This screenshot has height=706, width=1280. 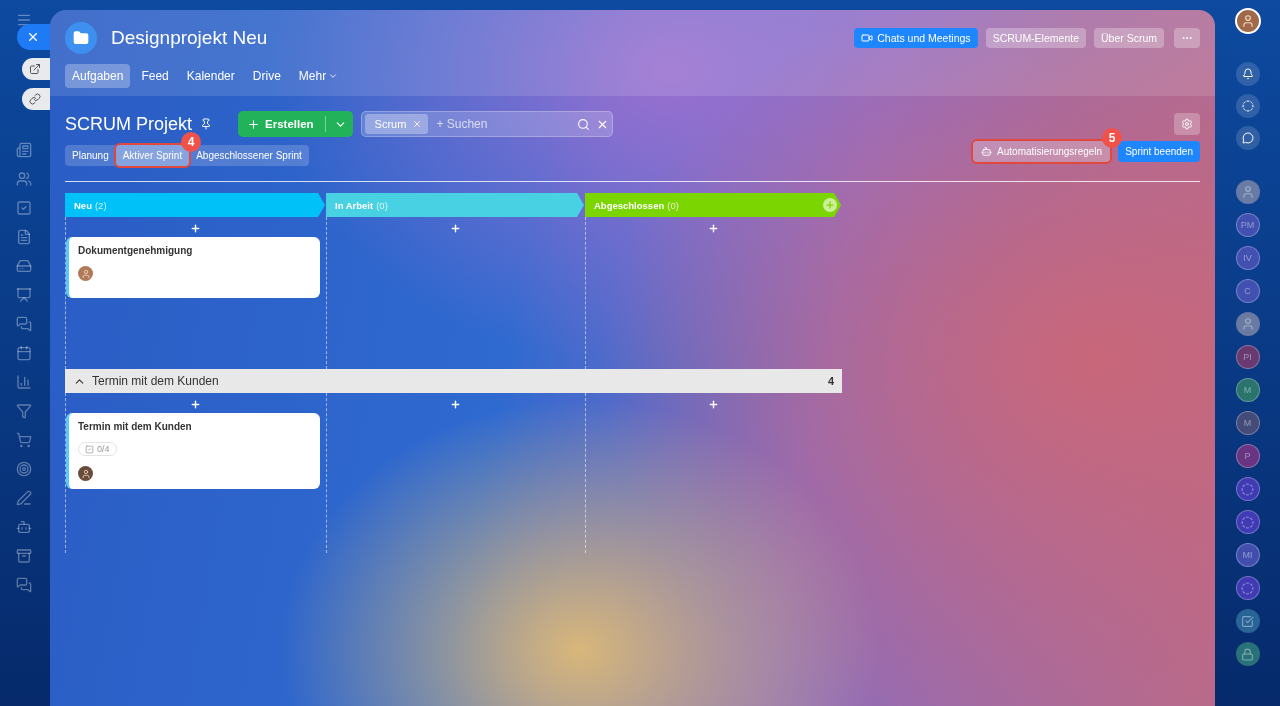 I want to click on header-button: Chats und Meetings, so click(x=916, y=38).